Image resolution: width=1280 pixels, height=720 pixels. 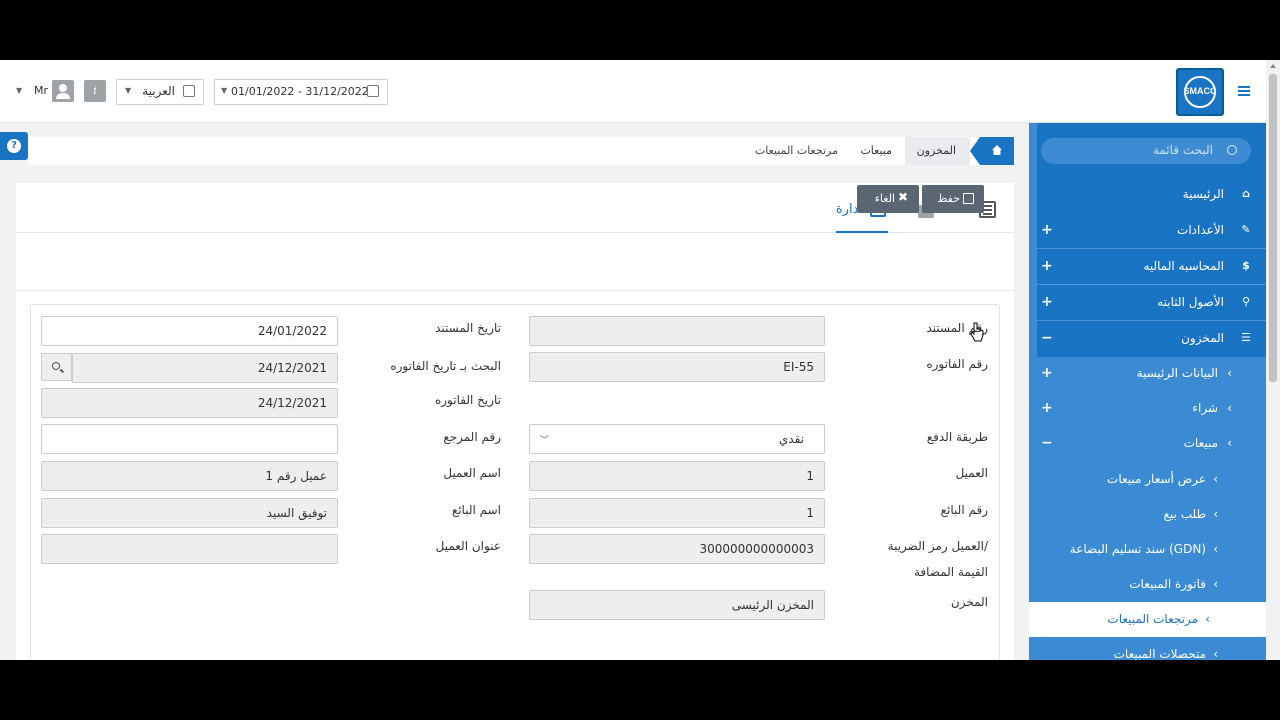 I want to click on customer-address-field, so click(x=189, y=549).